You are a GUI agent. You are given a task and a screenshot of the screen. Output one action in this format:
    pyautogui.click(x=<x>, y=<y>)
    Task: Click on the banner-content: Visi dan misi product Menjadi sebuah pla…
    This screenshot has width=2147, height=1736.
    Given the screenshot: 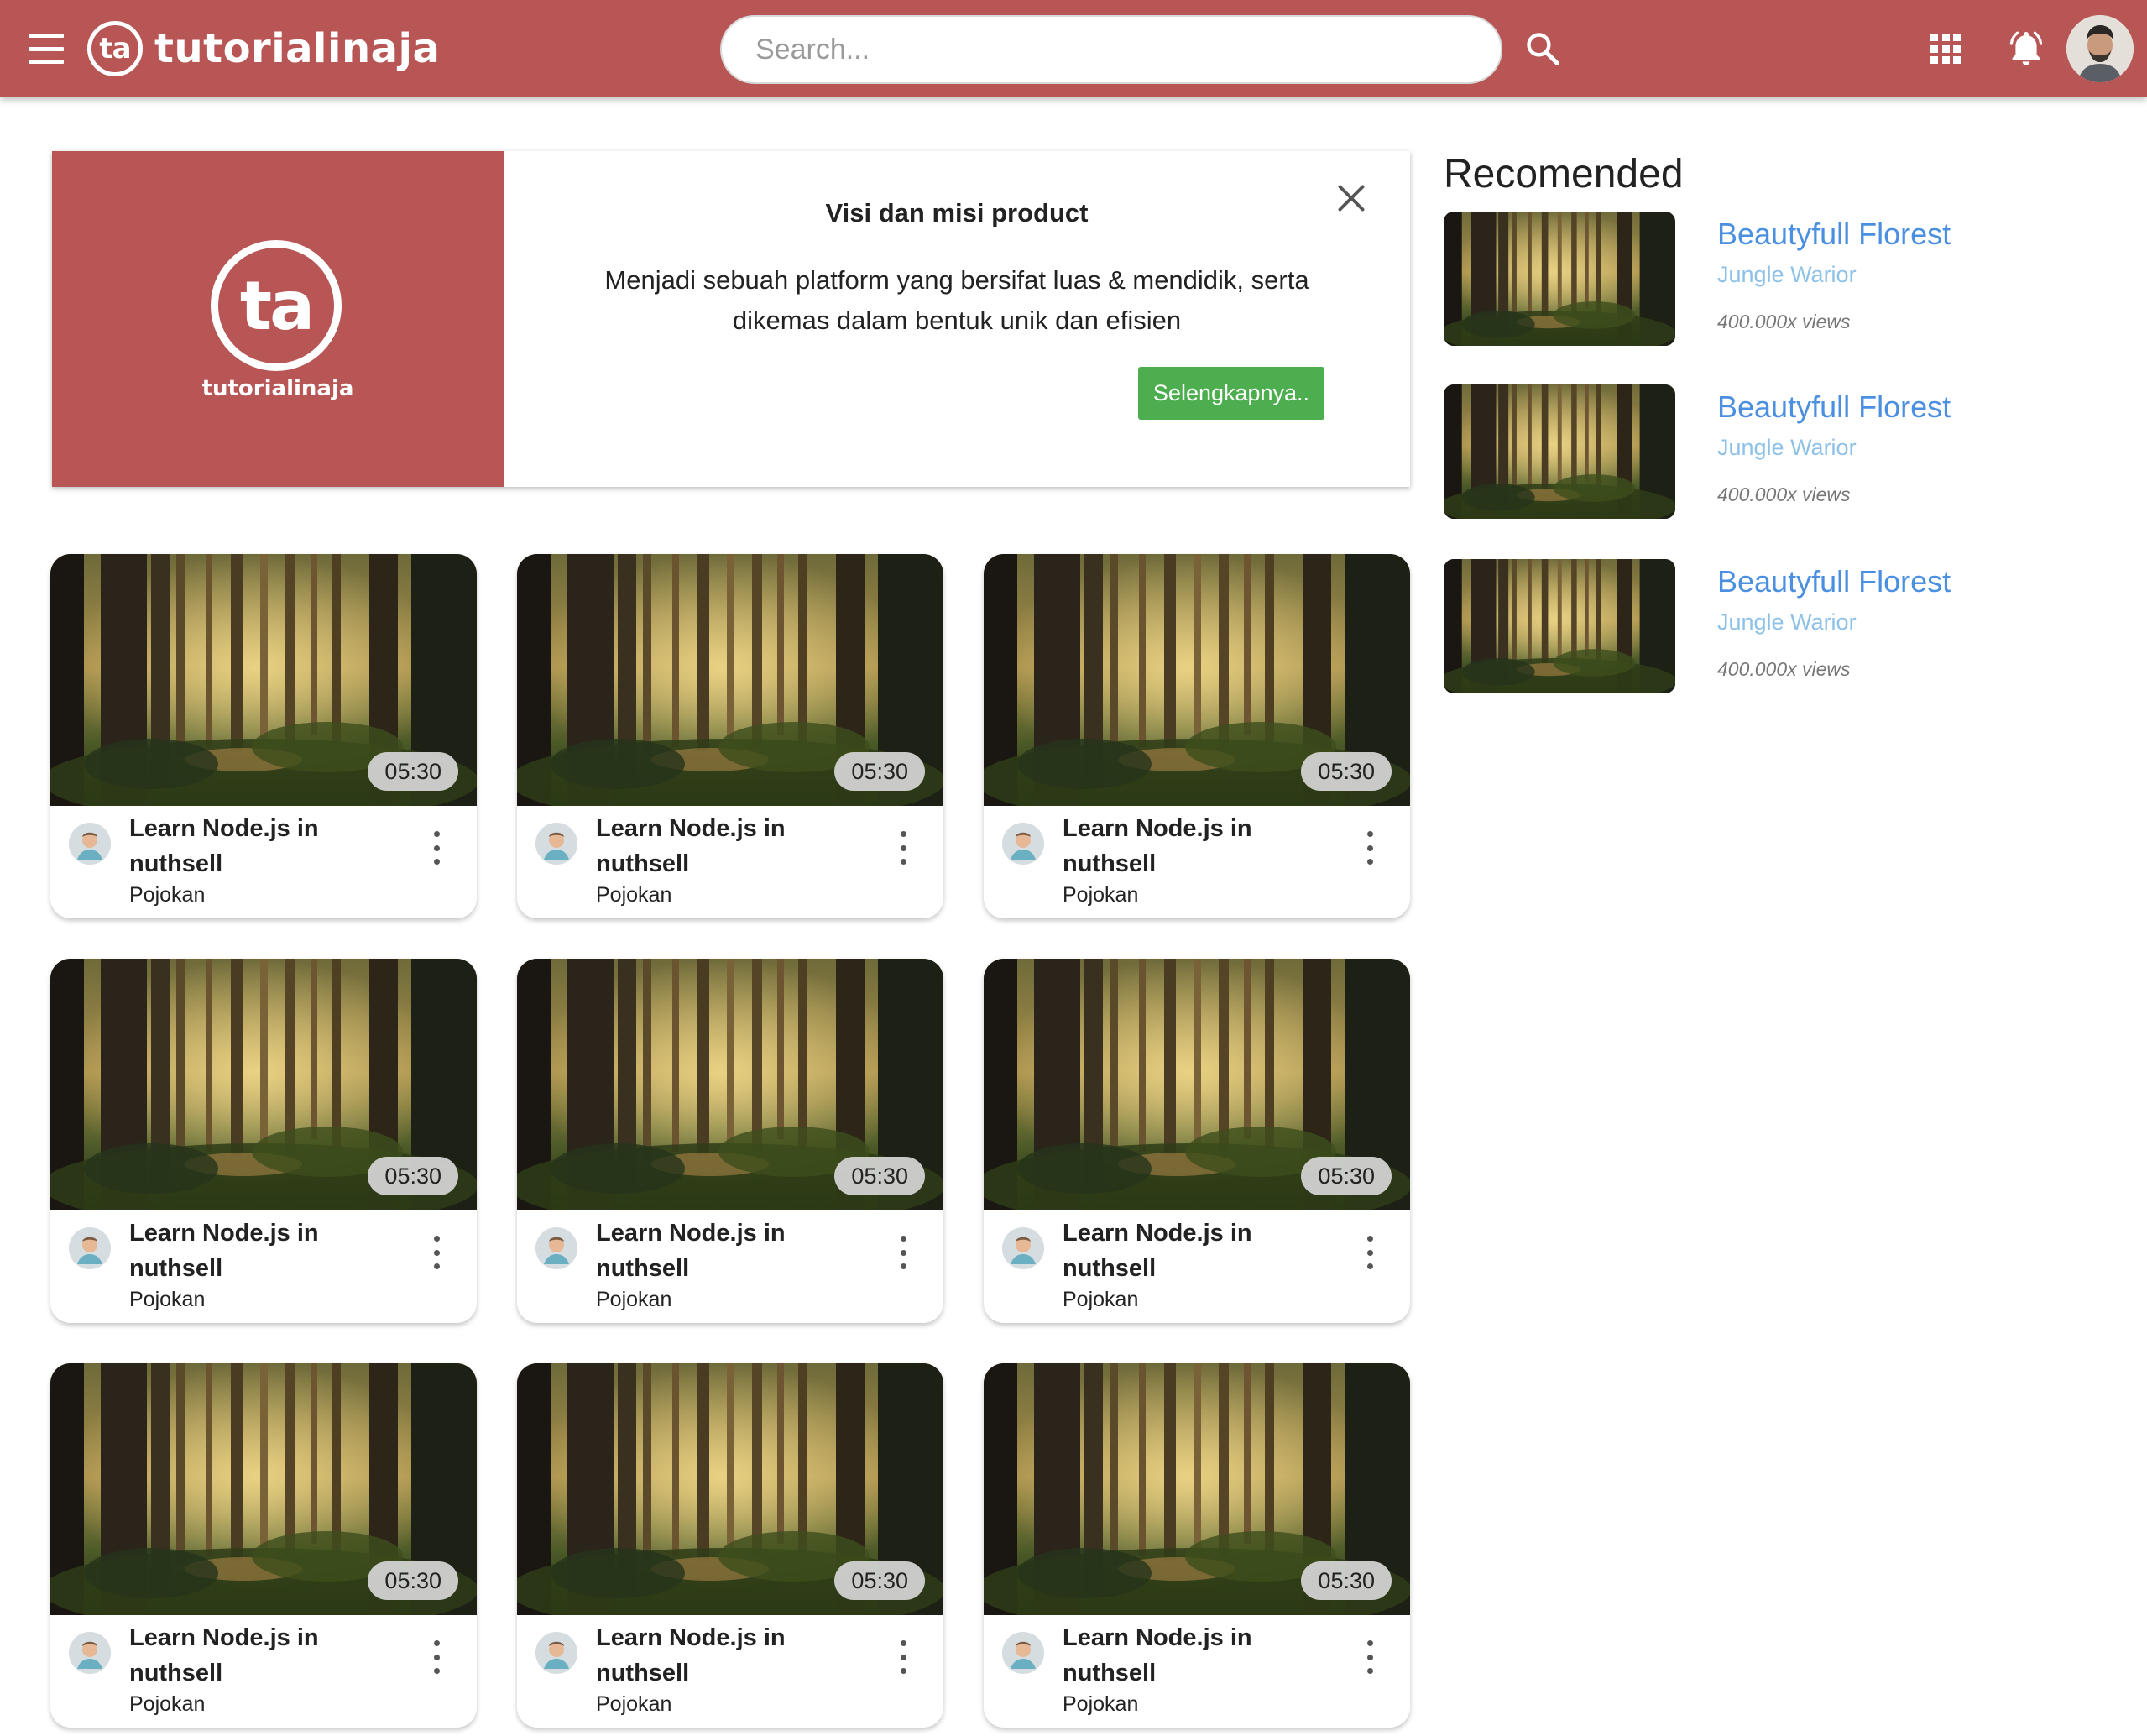 What is the action you would take?
    pyautogui.click(x=957, y=319)
    